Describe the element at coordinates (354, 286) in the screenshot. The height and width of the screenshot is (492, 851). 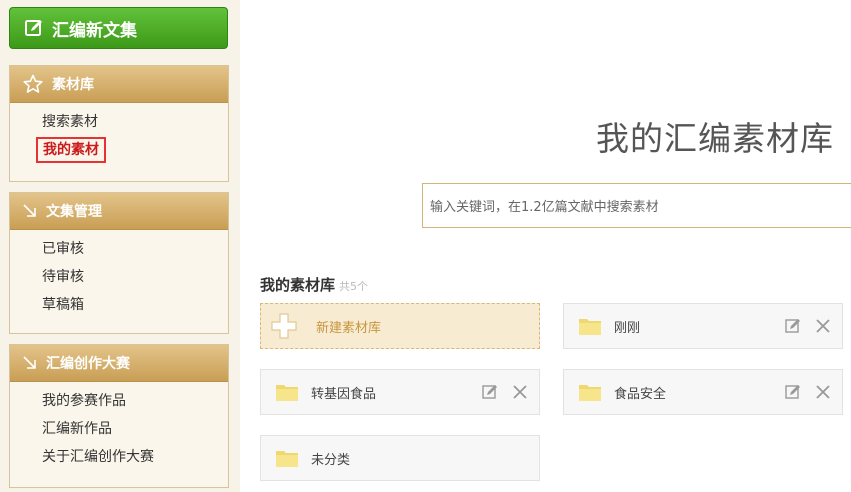
I see `section-count: 共5个` at that location.